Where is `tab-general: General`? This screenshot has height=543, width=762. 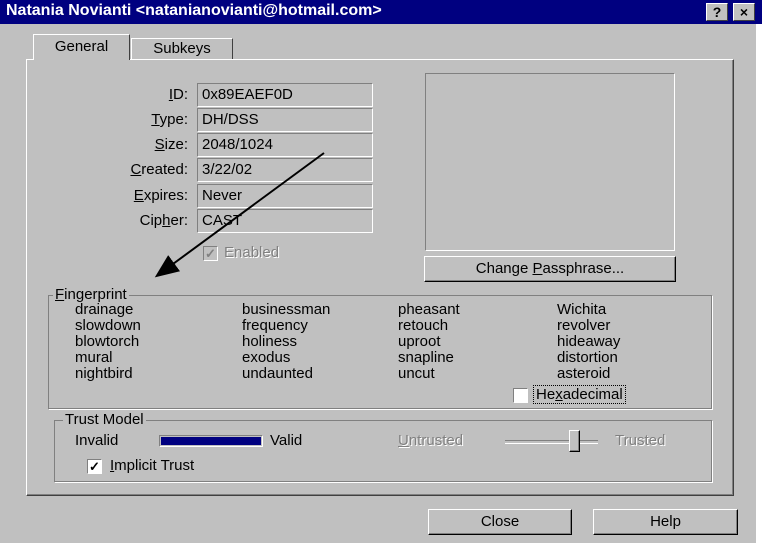
tab-general: General is located at coordinates (81, 47).